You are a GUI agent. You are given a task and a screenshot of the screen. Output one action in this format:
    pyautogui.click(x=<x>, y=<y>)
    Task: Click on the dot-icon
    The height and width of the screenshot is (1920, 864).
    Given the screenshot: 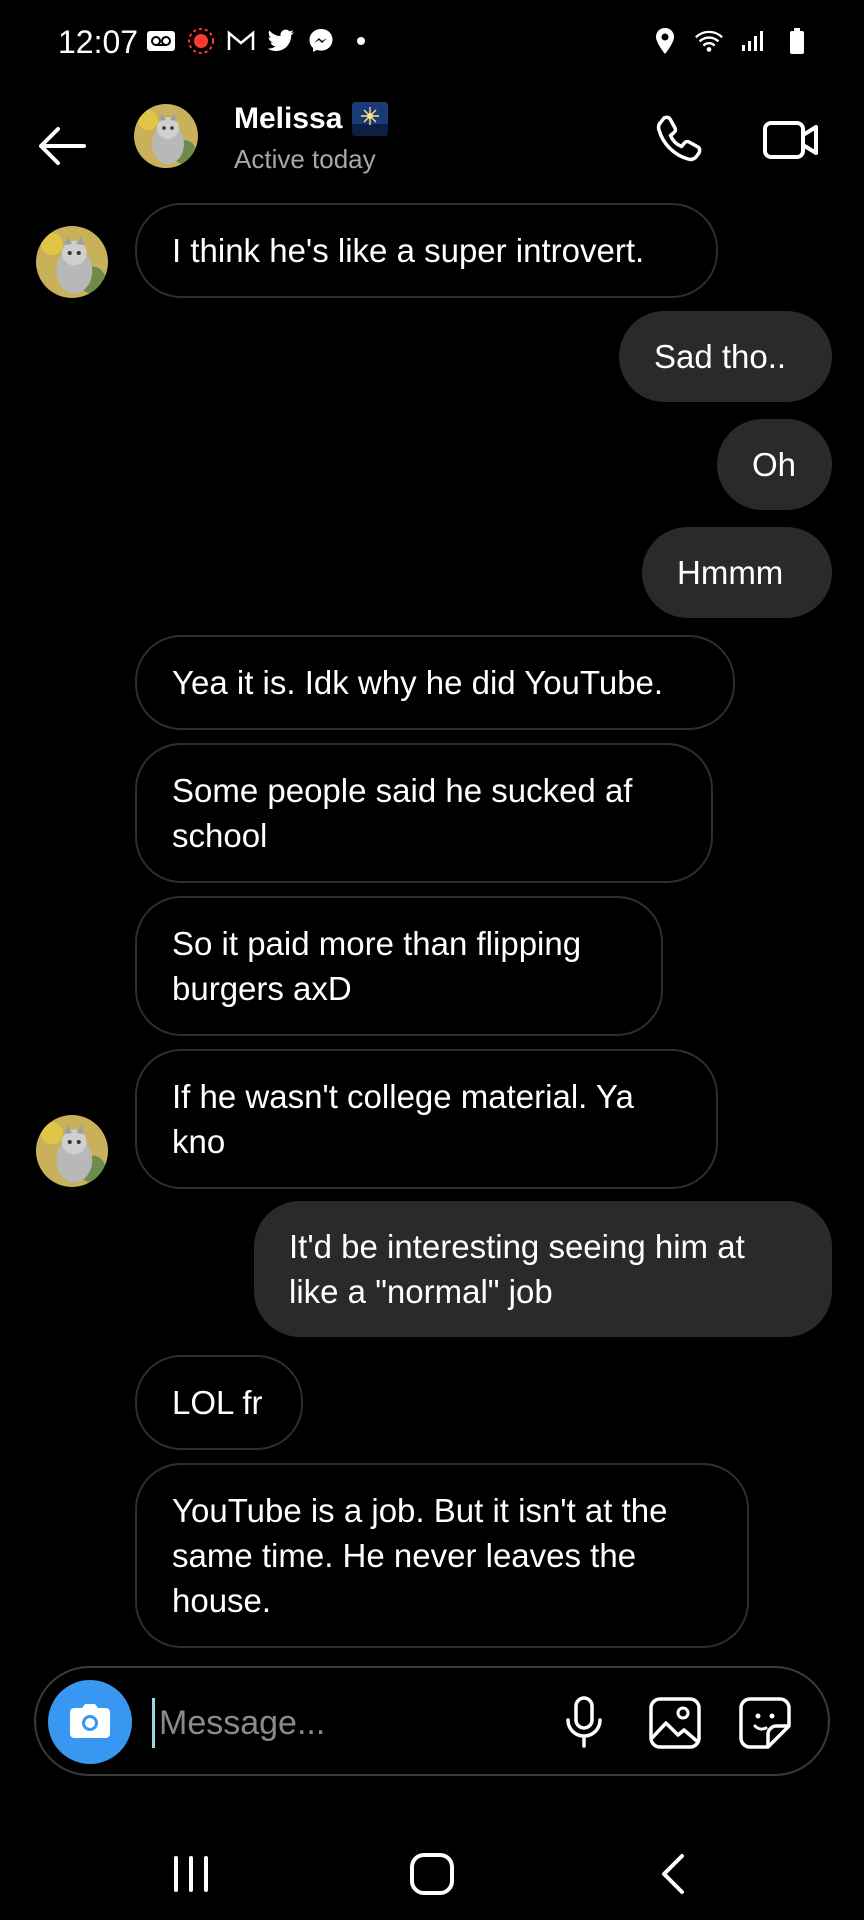 What is the action you would take?
    pyautogui.click(x=361, y=41)
    